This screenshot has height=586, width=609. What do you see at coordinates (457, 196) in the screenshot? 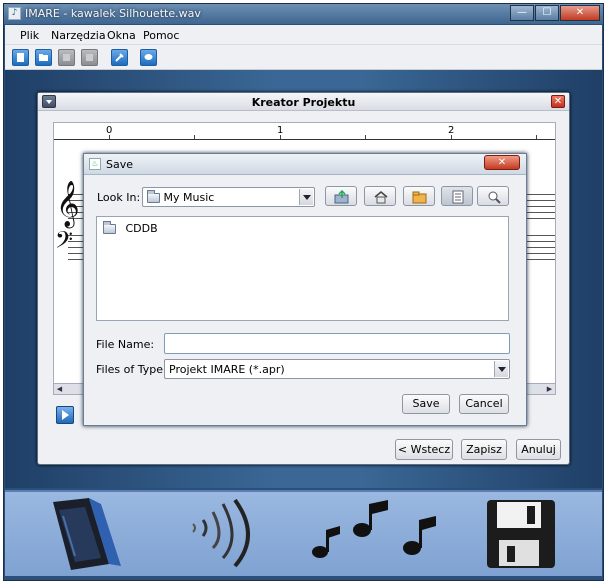
I see `list-view-button` at bounding box center [457, 196].